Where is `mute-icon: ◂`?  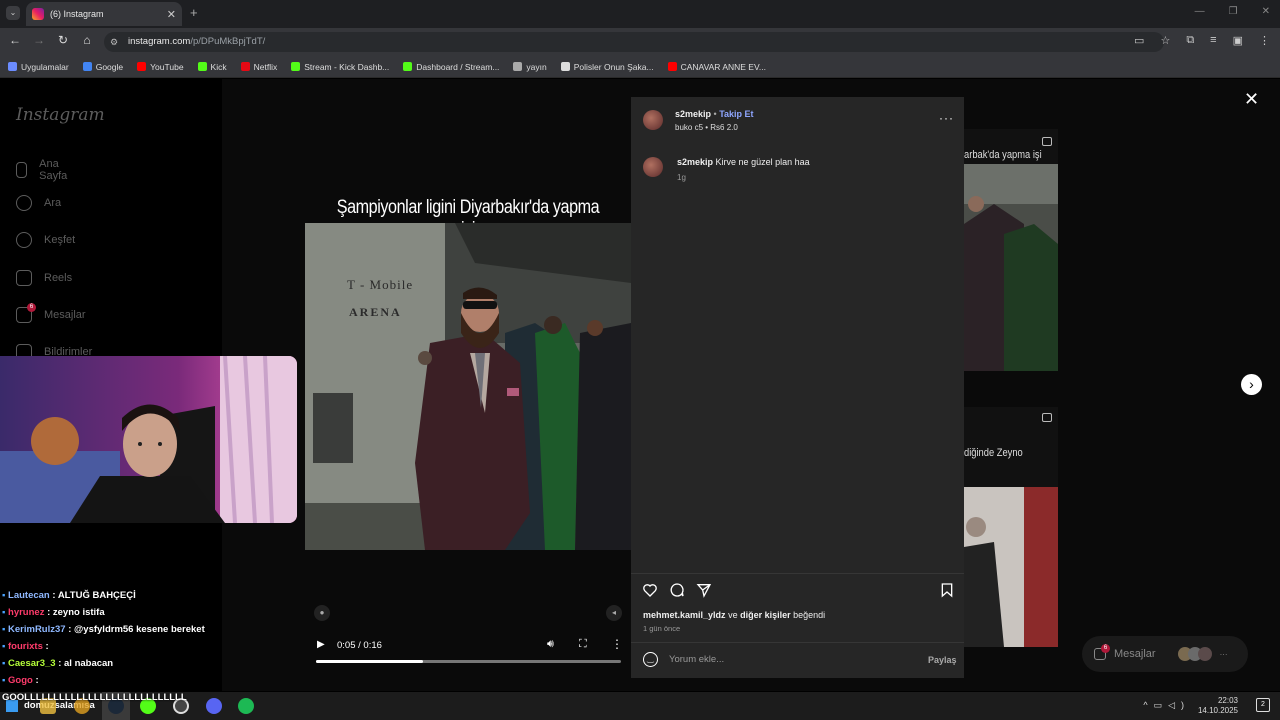
mute-icon: ◂ is located at coordinates (614, 613).